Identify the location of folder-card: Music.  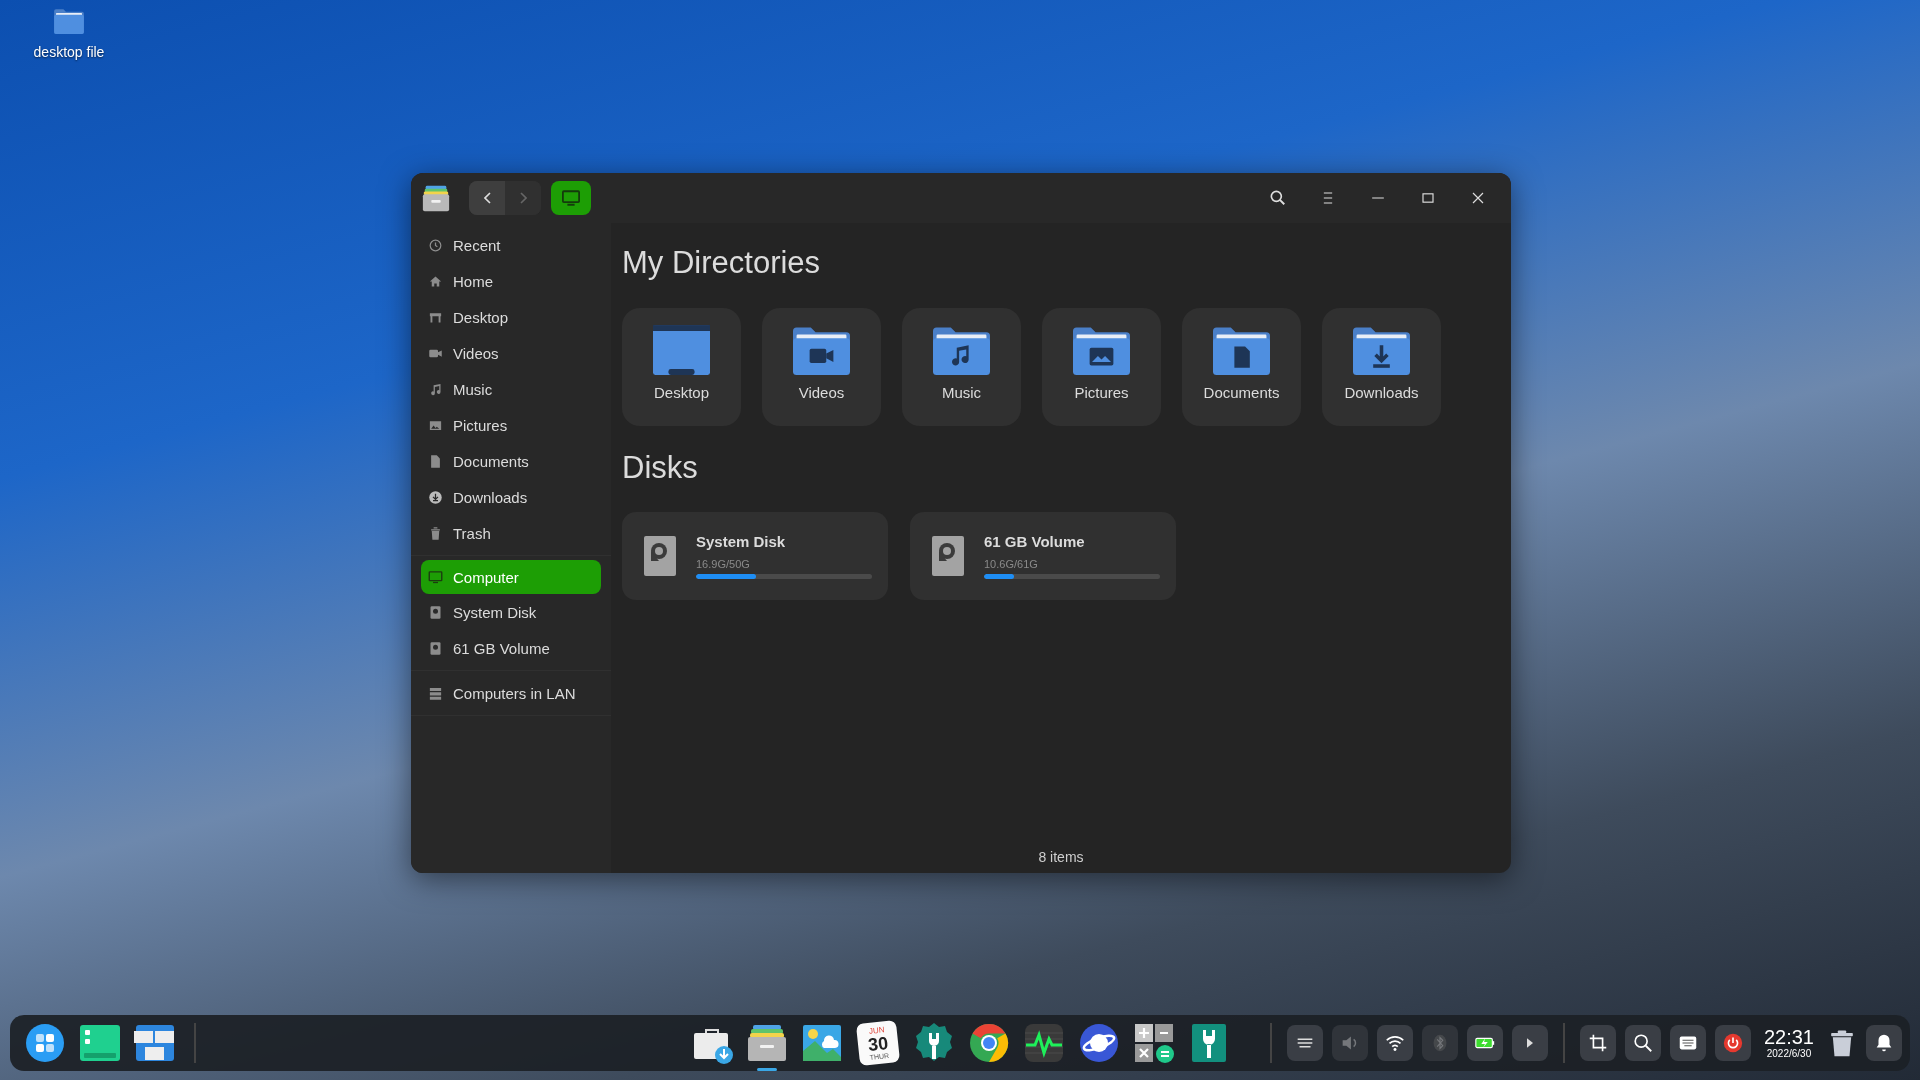
(961, 367).